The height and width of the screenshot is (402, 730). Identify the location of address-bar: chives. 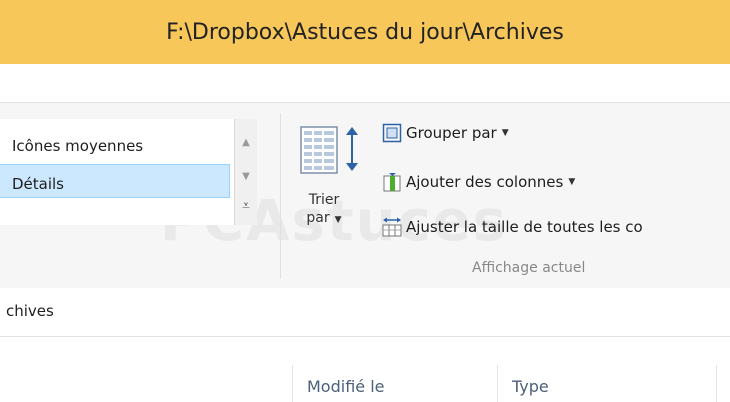
(365, 312).